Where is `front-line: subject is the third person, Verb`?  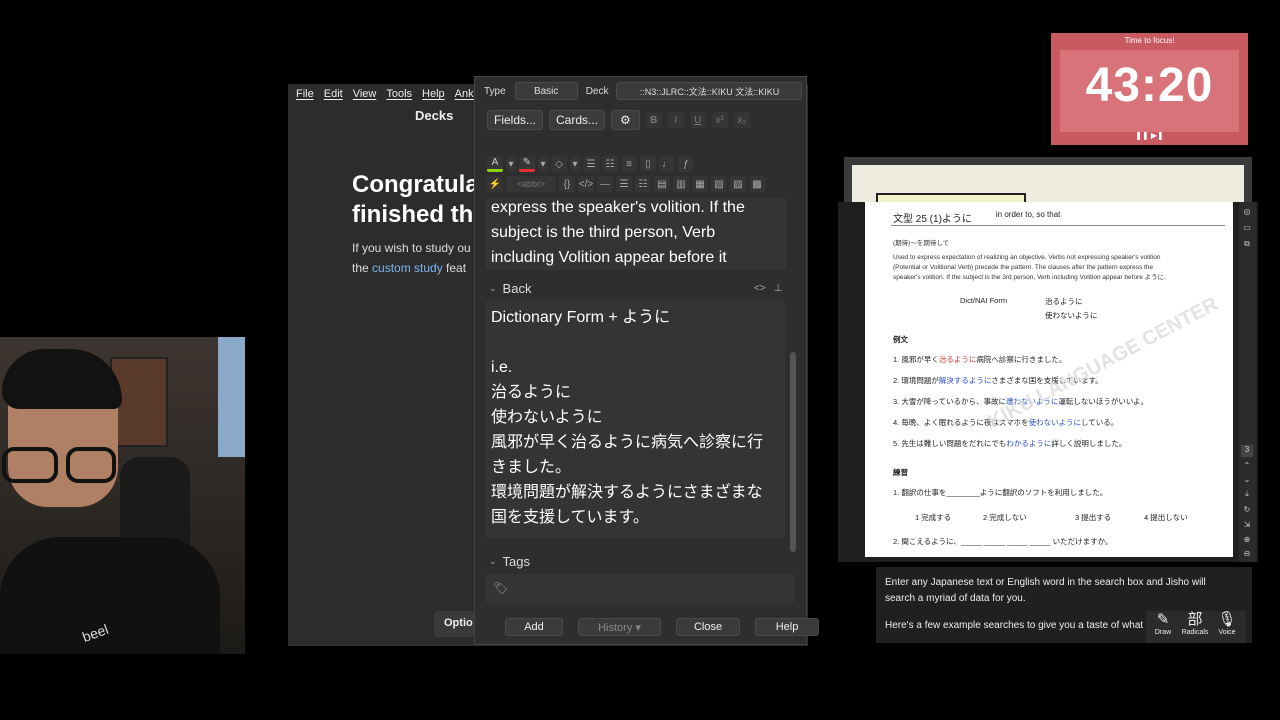 front-line: subject is the third person, Verb is located at coordinates (603, 232).